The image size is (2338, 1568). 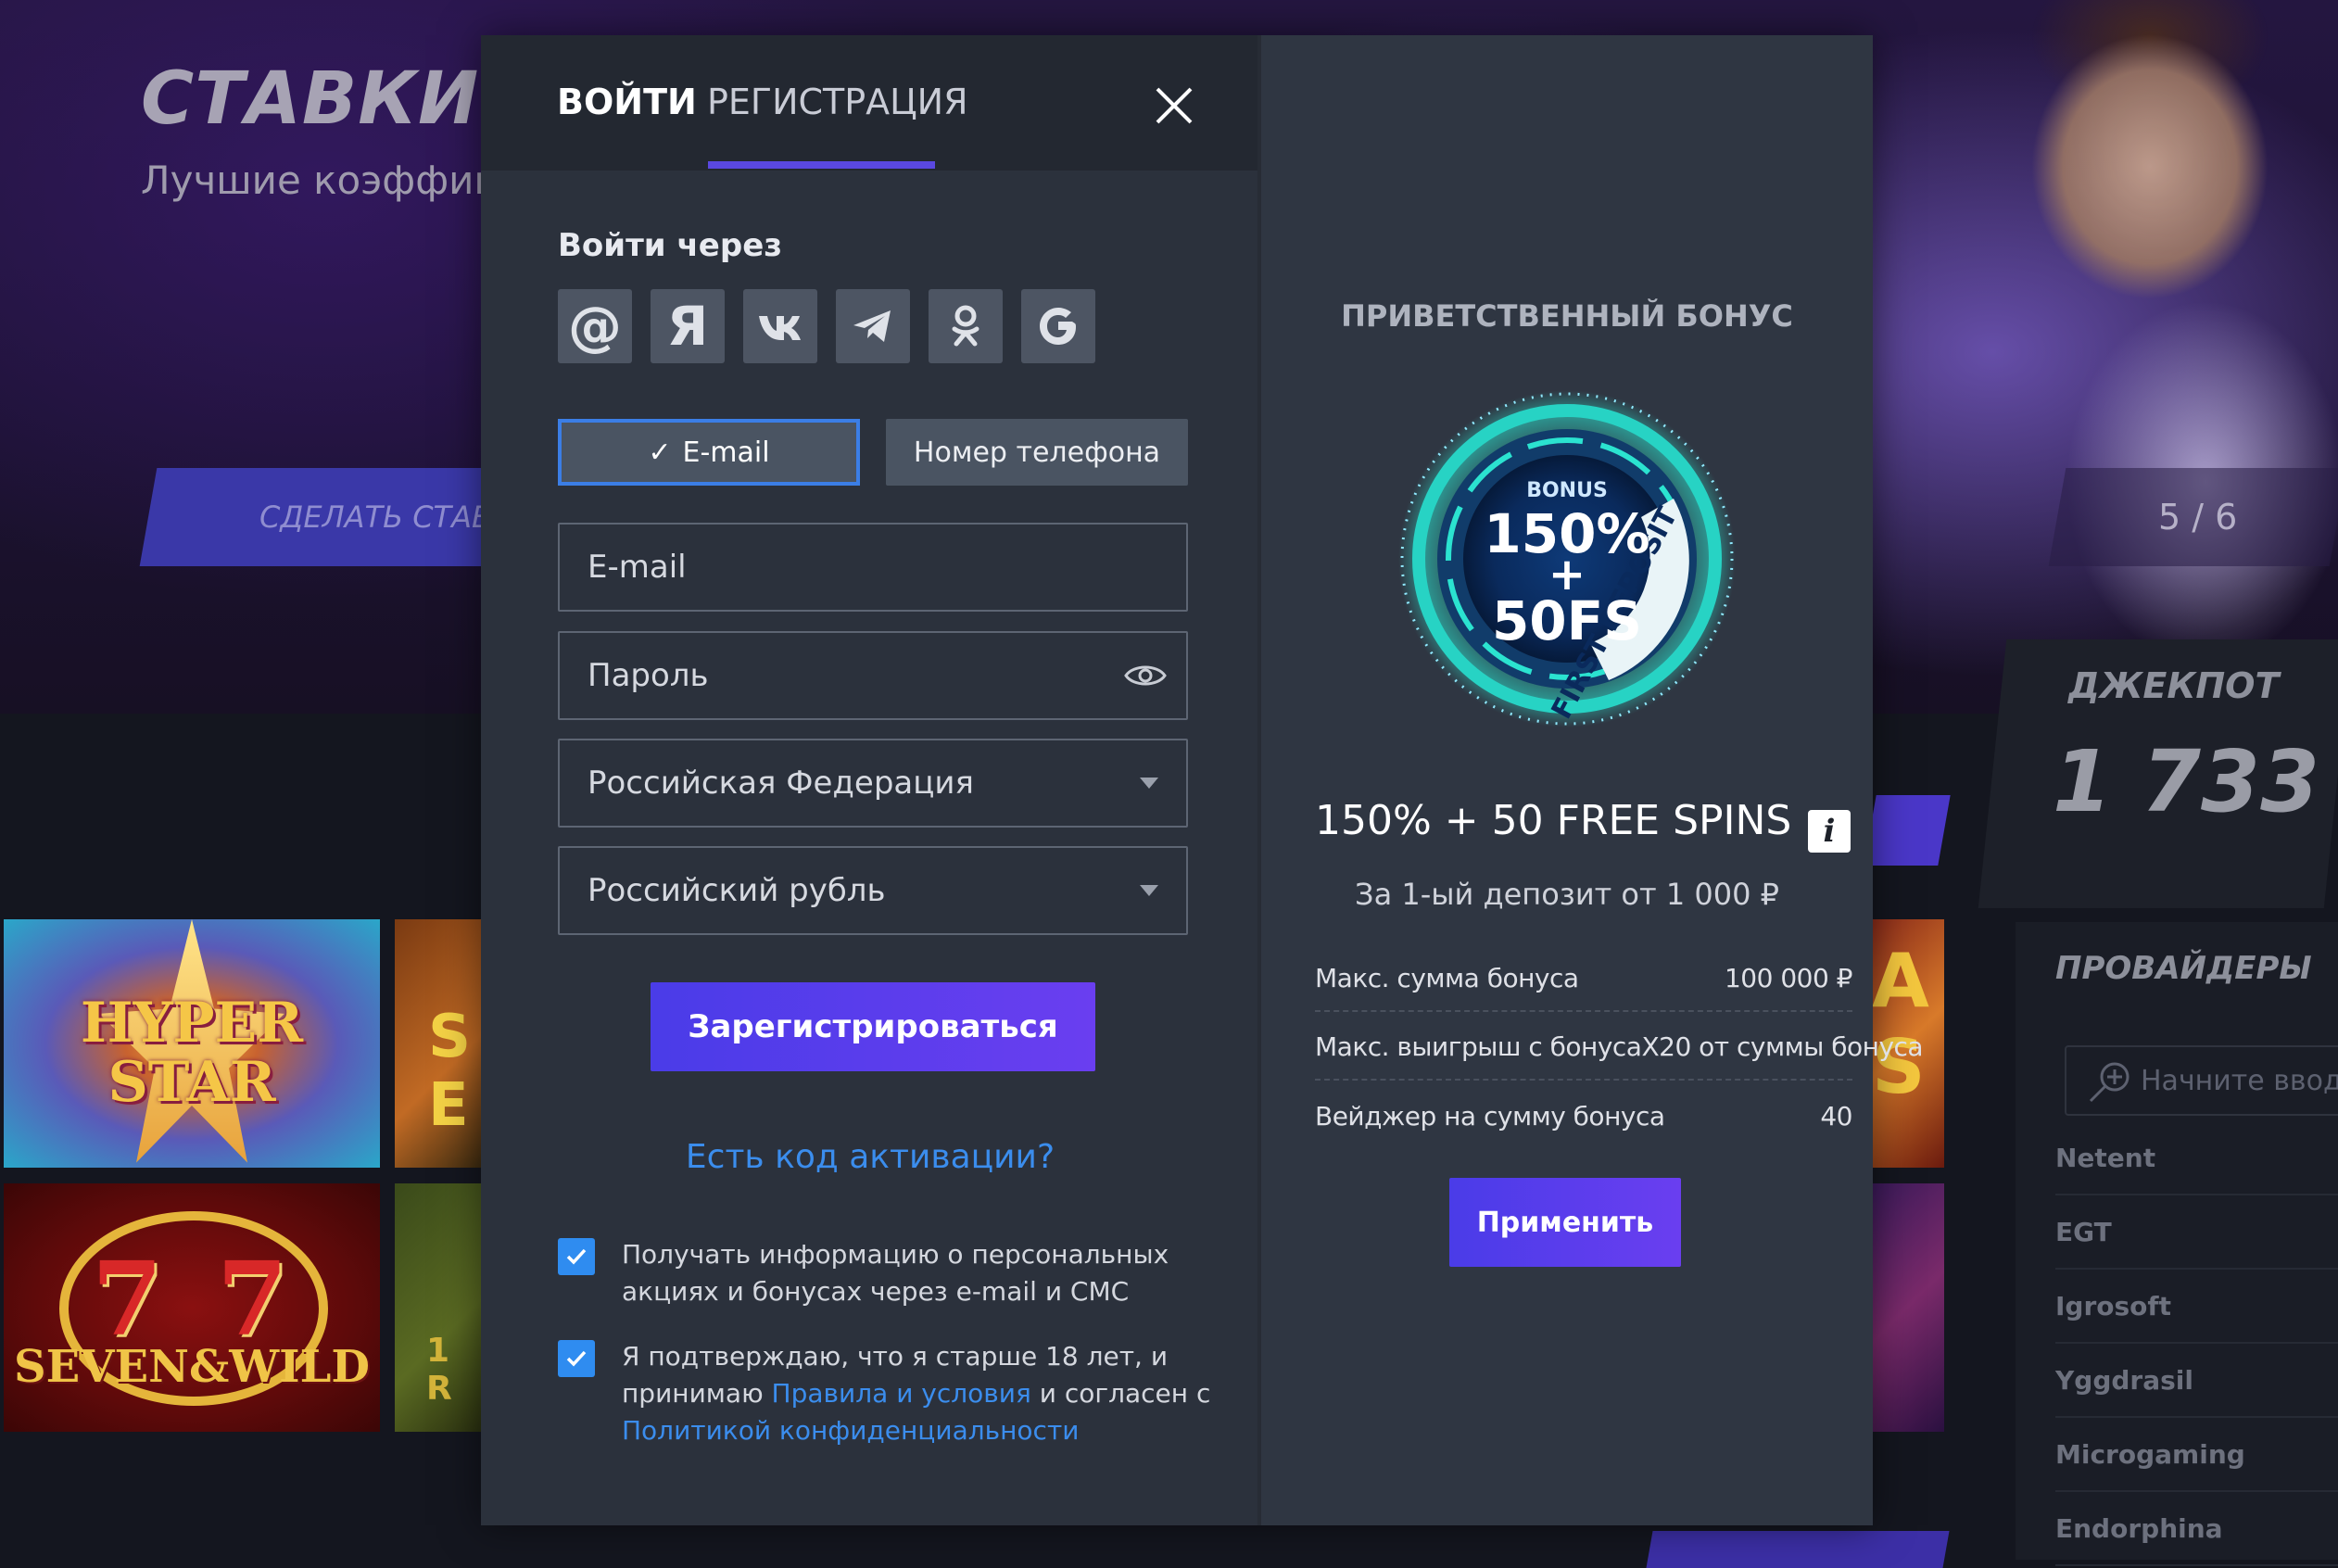 I want to click on jackpot-value: 1 733 5, so click(x=2196, y=781).